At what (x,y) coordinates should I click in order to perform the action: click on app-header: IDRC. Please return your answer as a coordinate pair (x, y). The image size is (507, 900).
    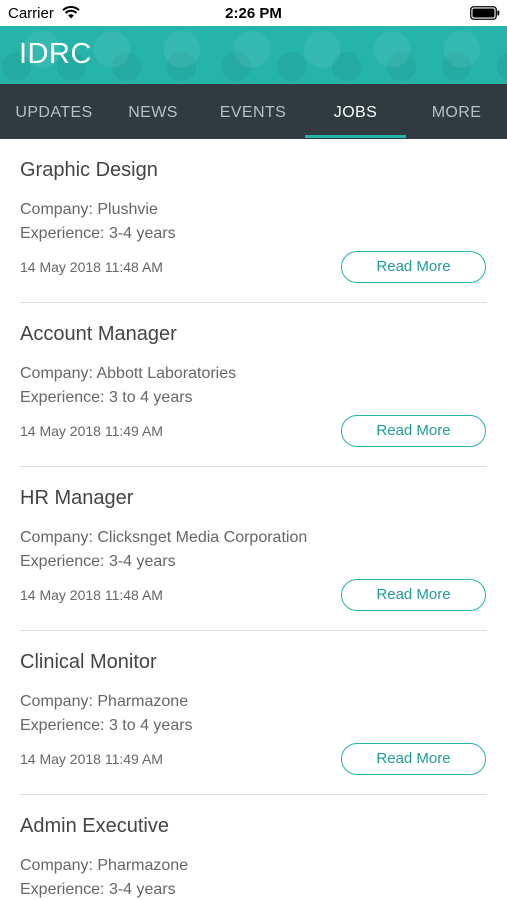
    Looking at the image, I should click on (253, 55).